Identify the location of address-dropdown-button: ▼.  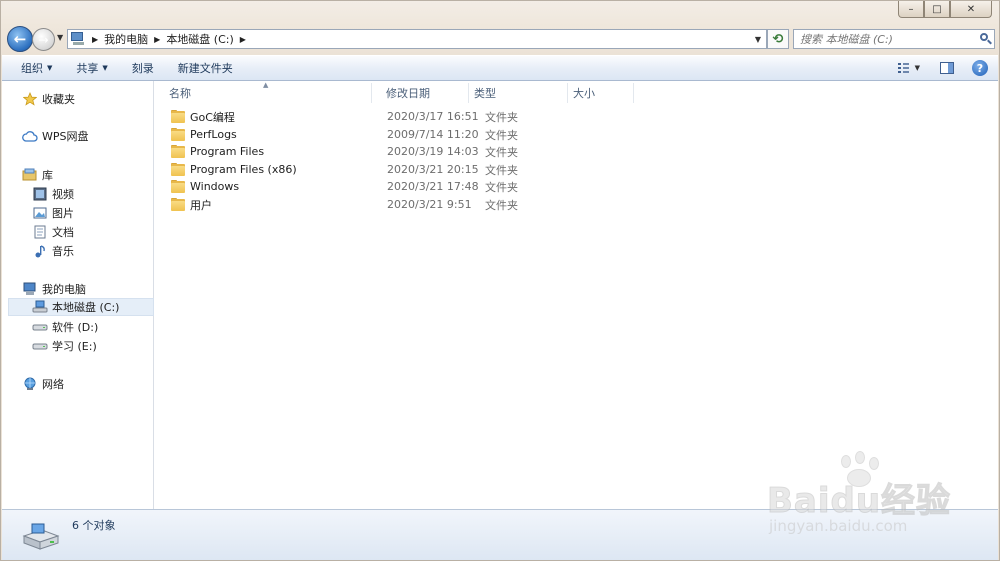
(758, 39).